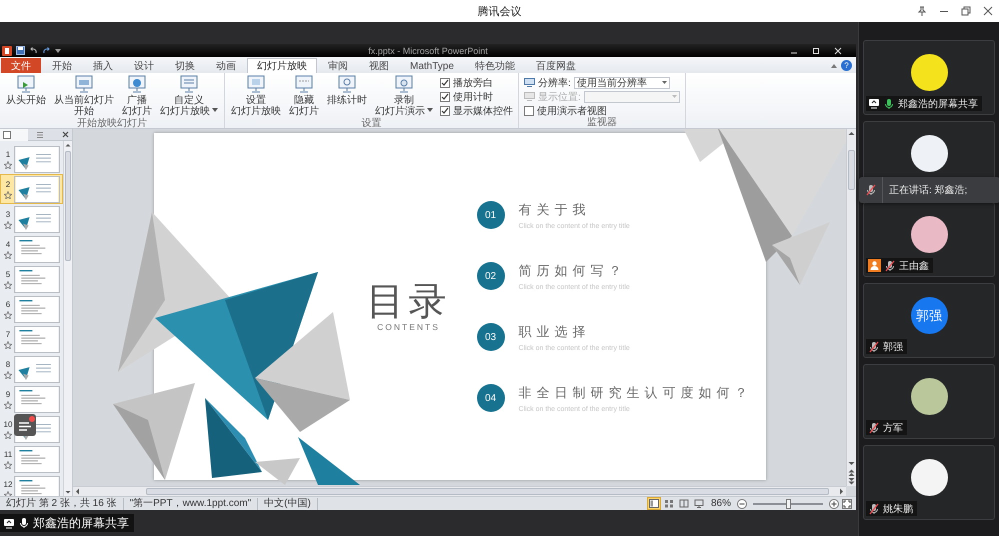 The image size is (999, 536). Describe the element at coordinates (8, 244) in the screenshot. I see `slide-number: 4` at that location.